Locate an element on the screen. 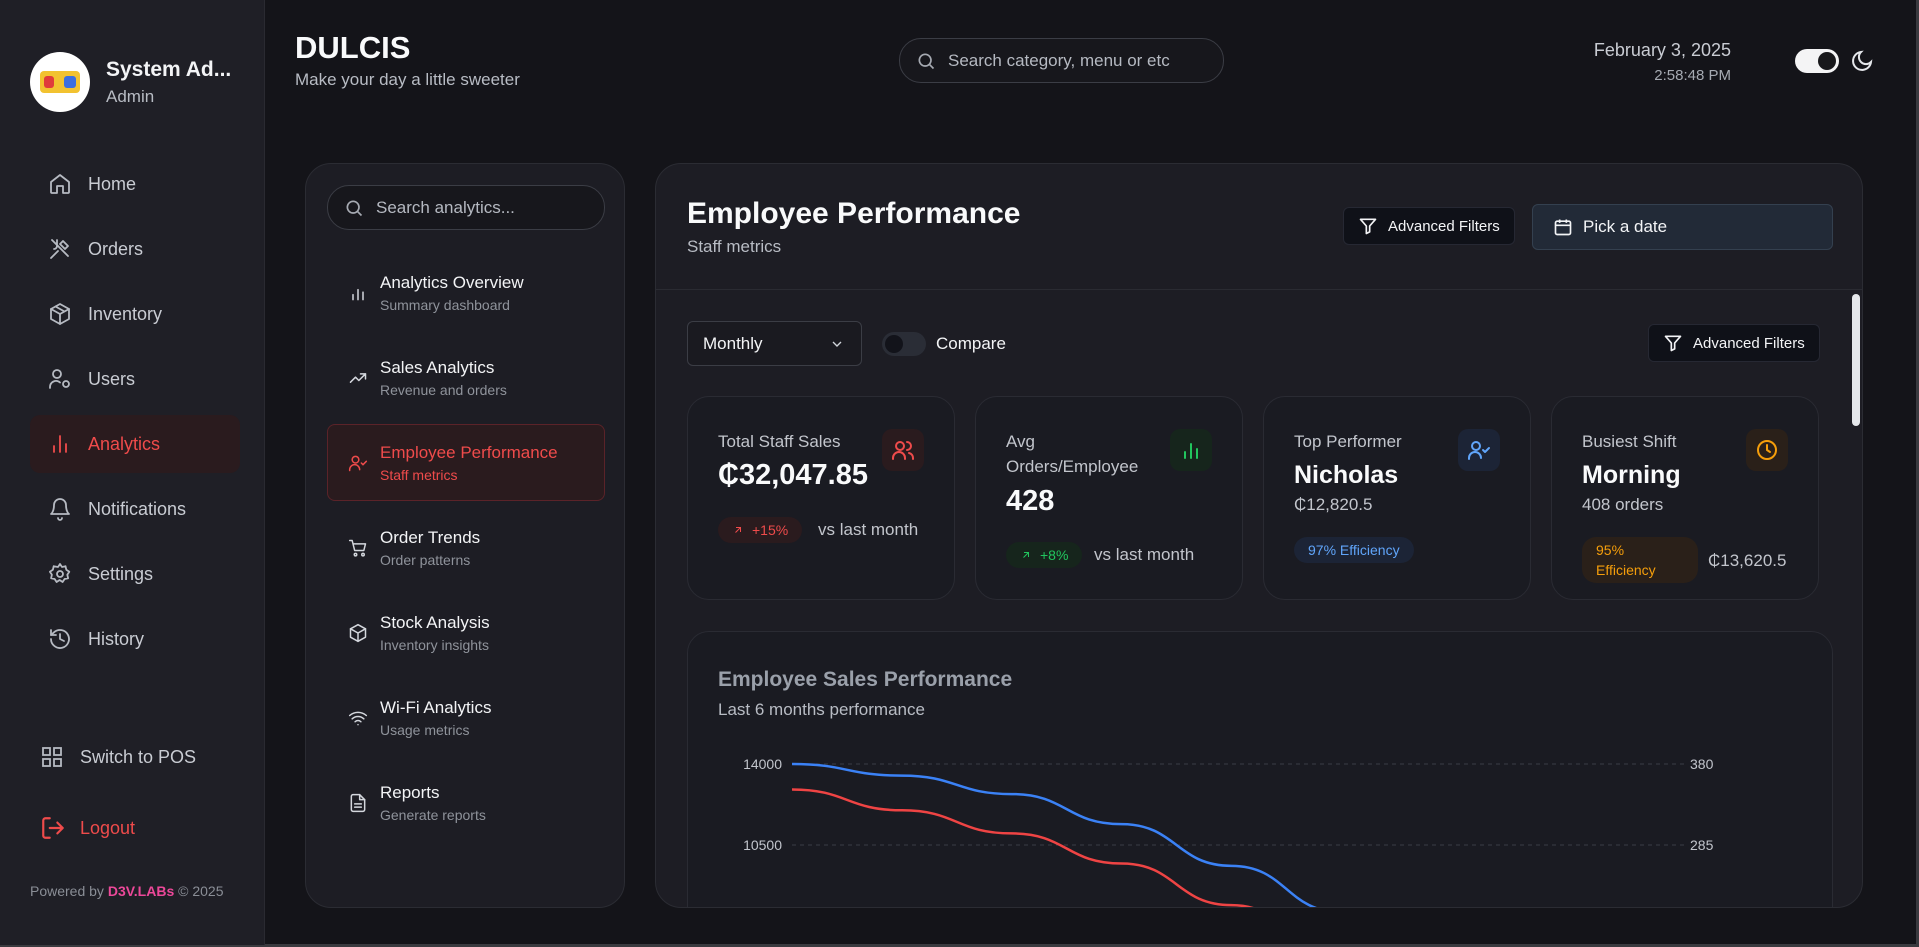  sidebar-item-history: History is located at coordinates (135, 639).